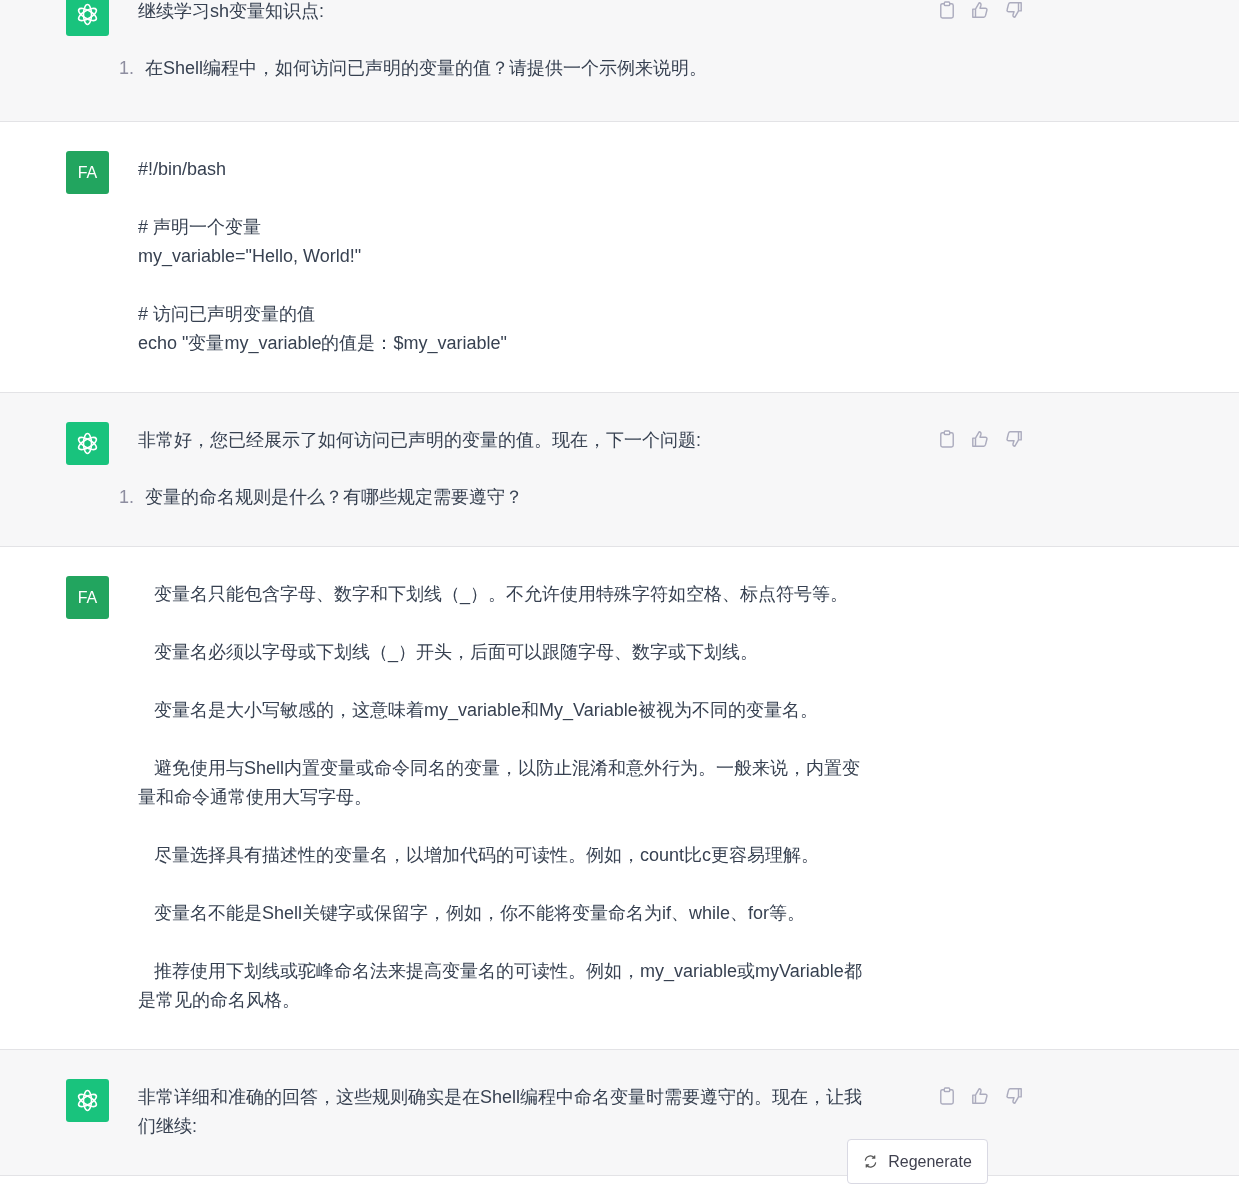 This screenshot has width=1239, height=1200. I want to click on message-text: echo "变量my_variable的值是：$my_variable", so click(323, 344).